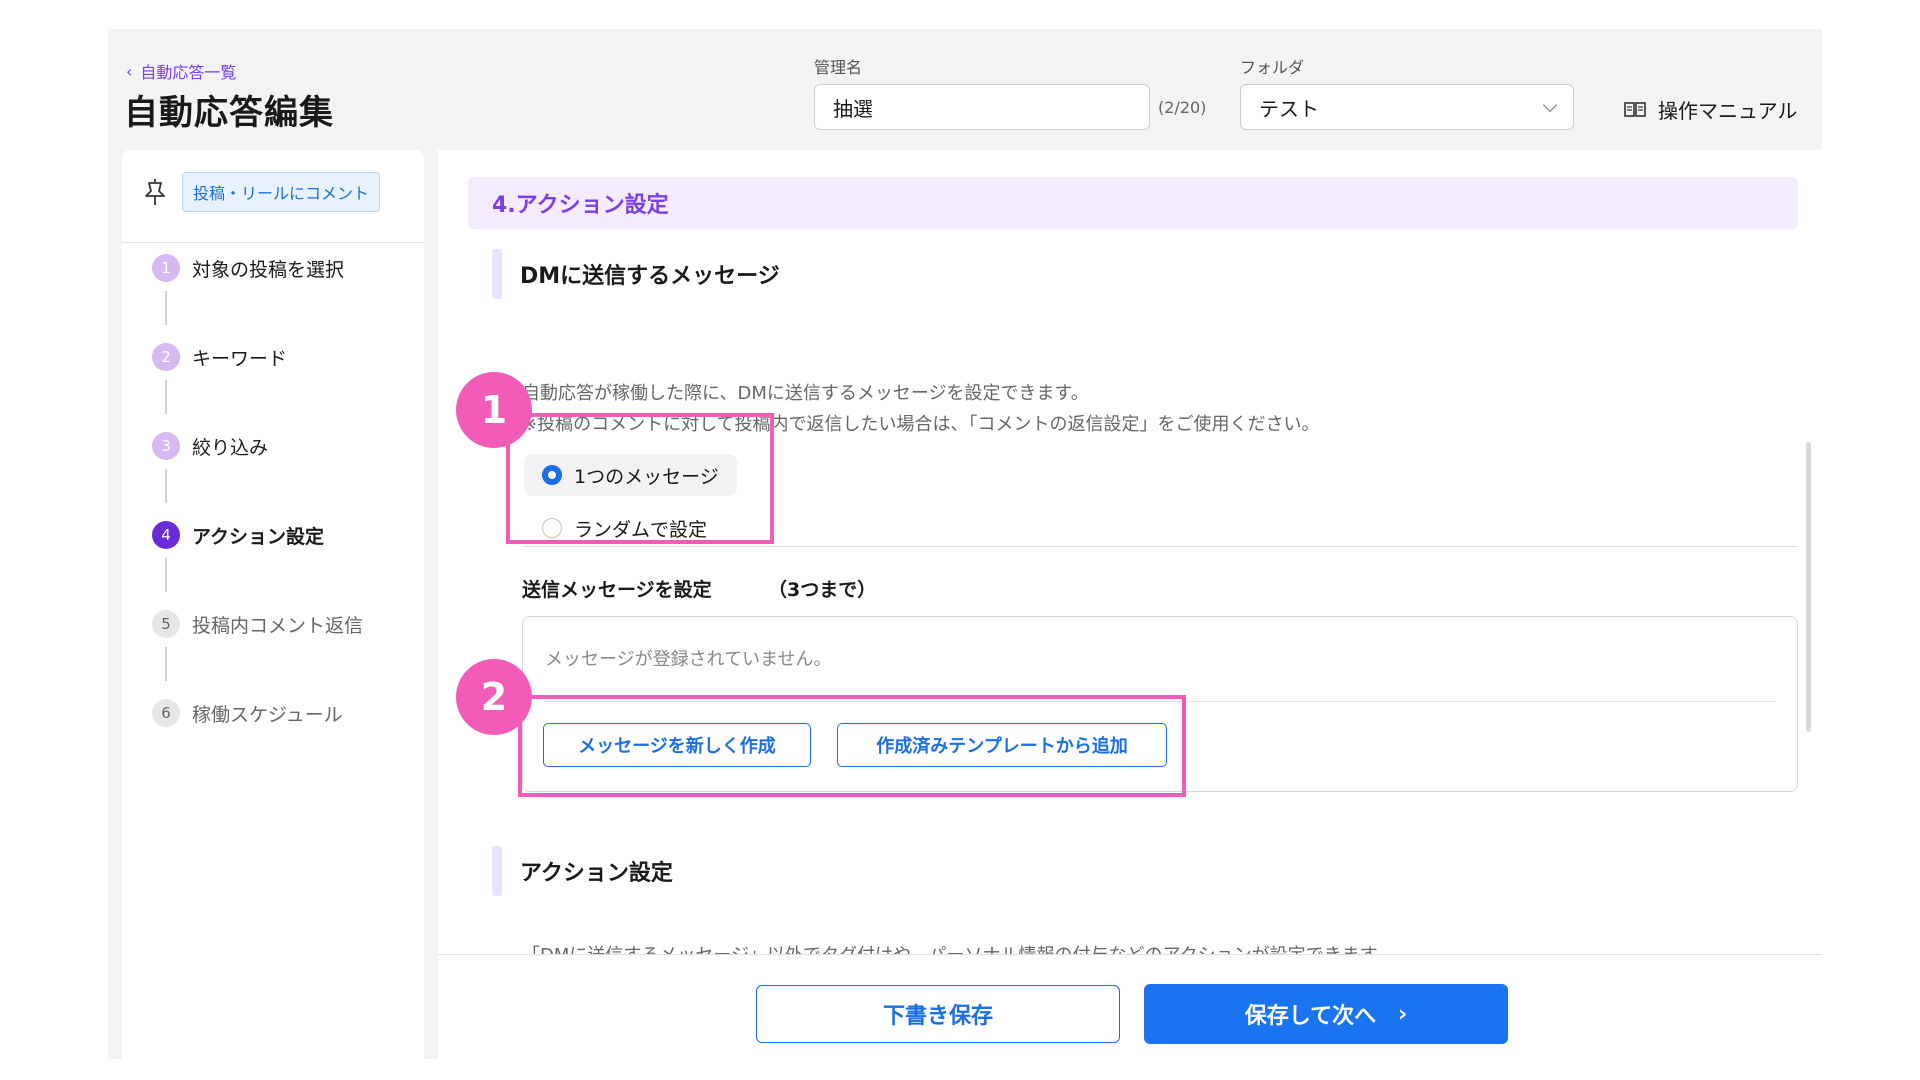  What do you see at coordinates (617, 590) in the screenshot?
I see `message-setting-title: 送信メッセージを設定` at bounding box center [617, 590].